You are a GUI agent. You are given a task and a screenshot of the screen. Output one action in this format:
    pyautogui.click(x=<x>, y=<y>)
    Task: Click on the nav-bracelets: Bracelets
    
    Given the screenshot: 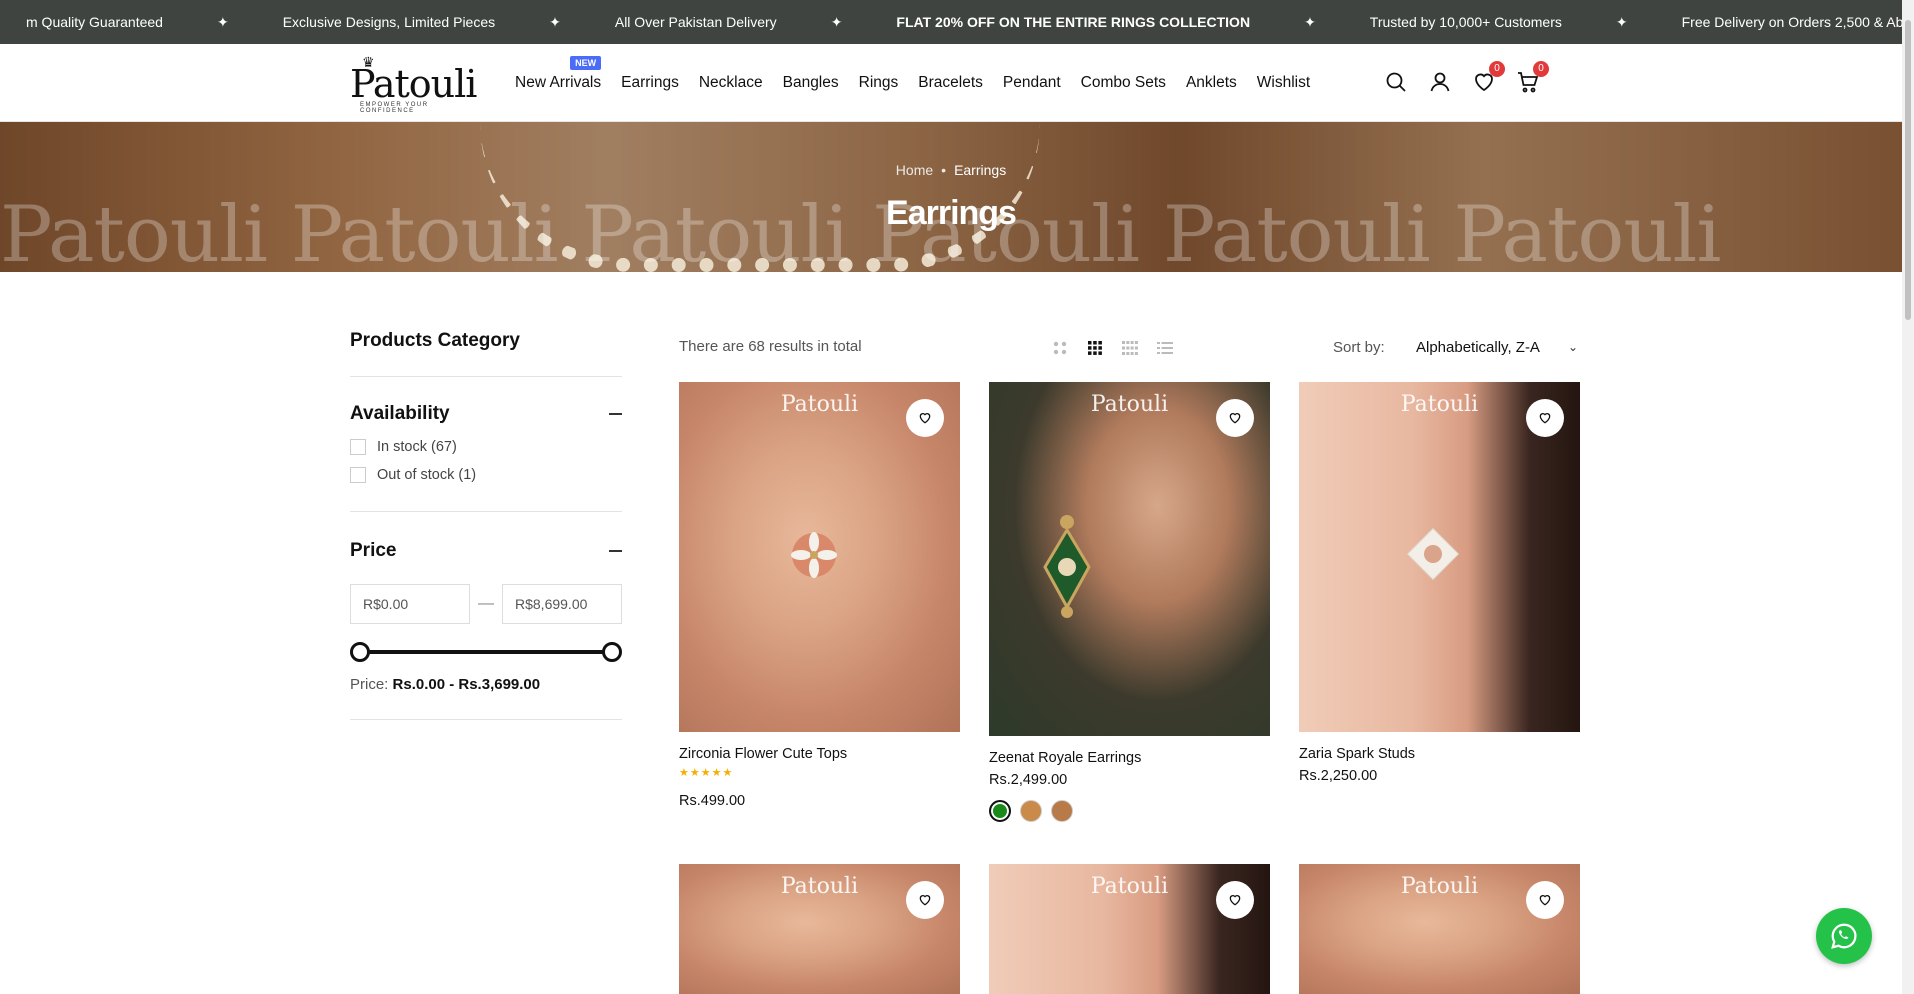 What is the action you would take?
    pyautogui.click(x=950, y=83)
    